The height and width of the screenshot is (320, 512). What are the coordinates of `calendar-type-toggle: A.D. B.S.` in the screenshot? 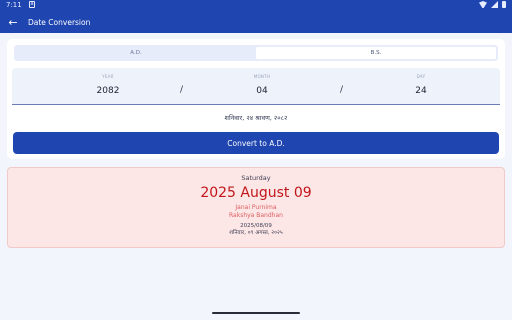 It's located at (256, 53).